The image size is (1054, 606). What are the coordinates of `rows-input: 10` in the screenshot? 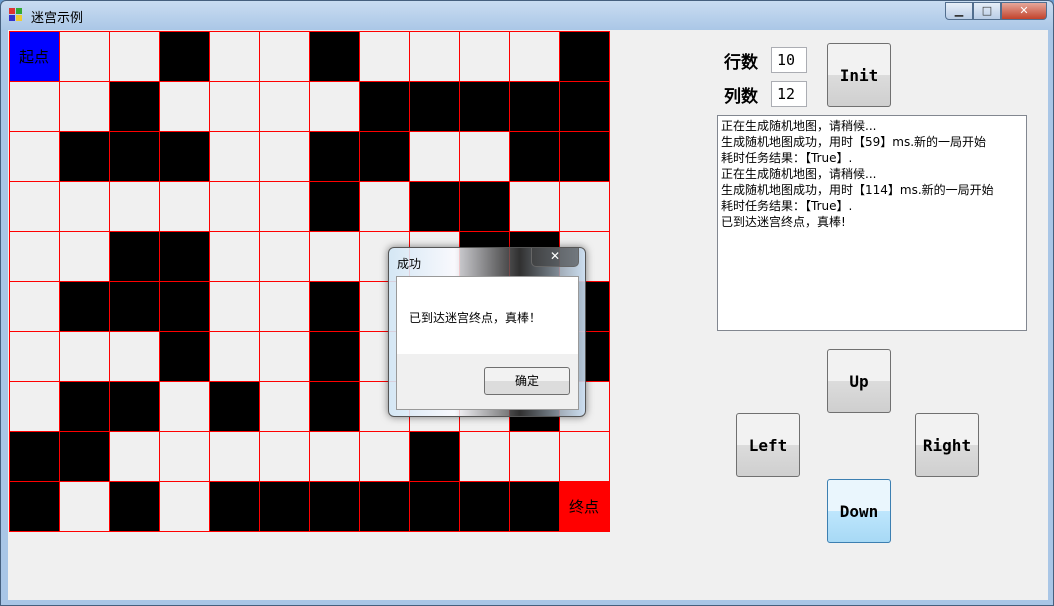 It's located at (789, 60).